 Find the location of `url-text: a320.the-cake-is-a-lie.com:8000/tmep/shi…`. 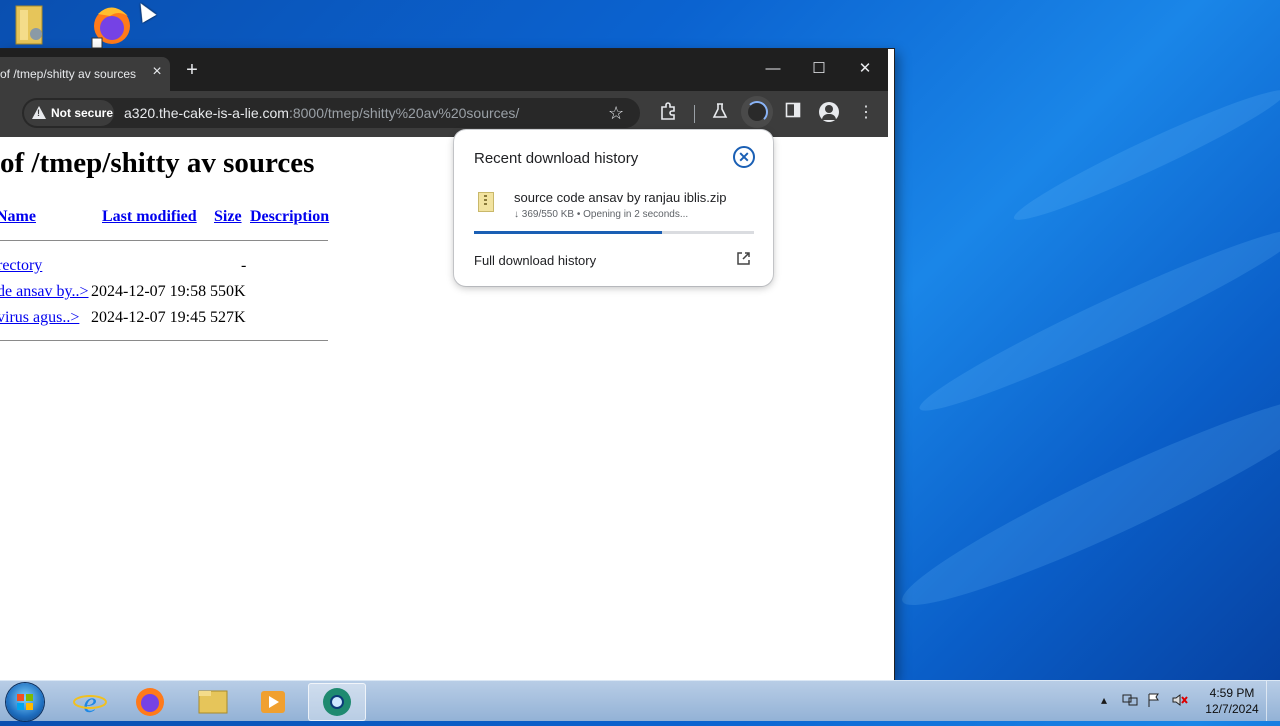

url-text: a320.the-cake-is-a-lie.com:8000/tmep/shi… is located at coordinates (321, 113).